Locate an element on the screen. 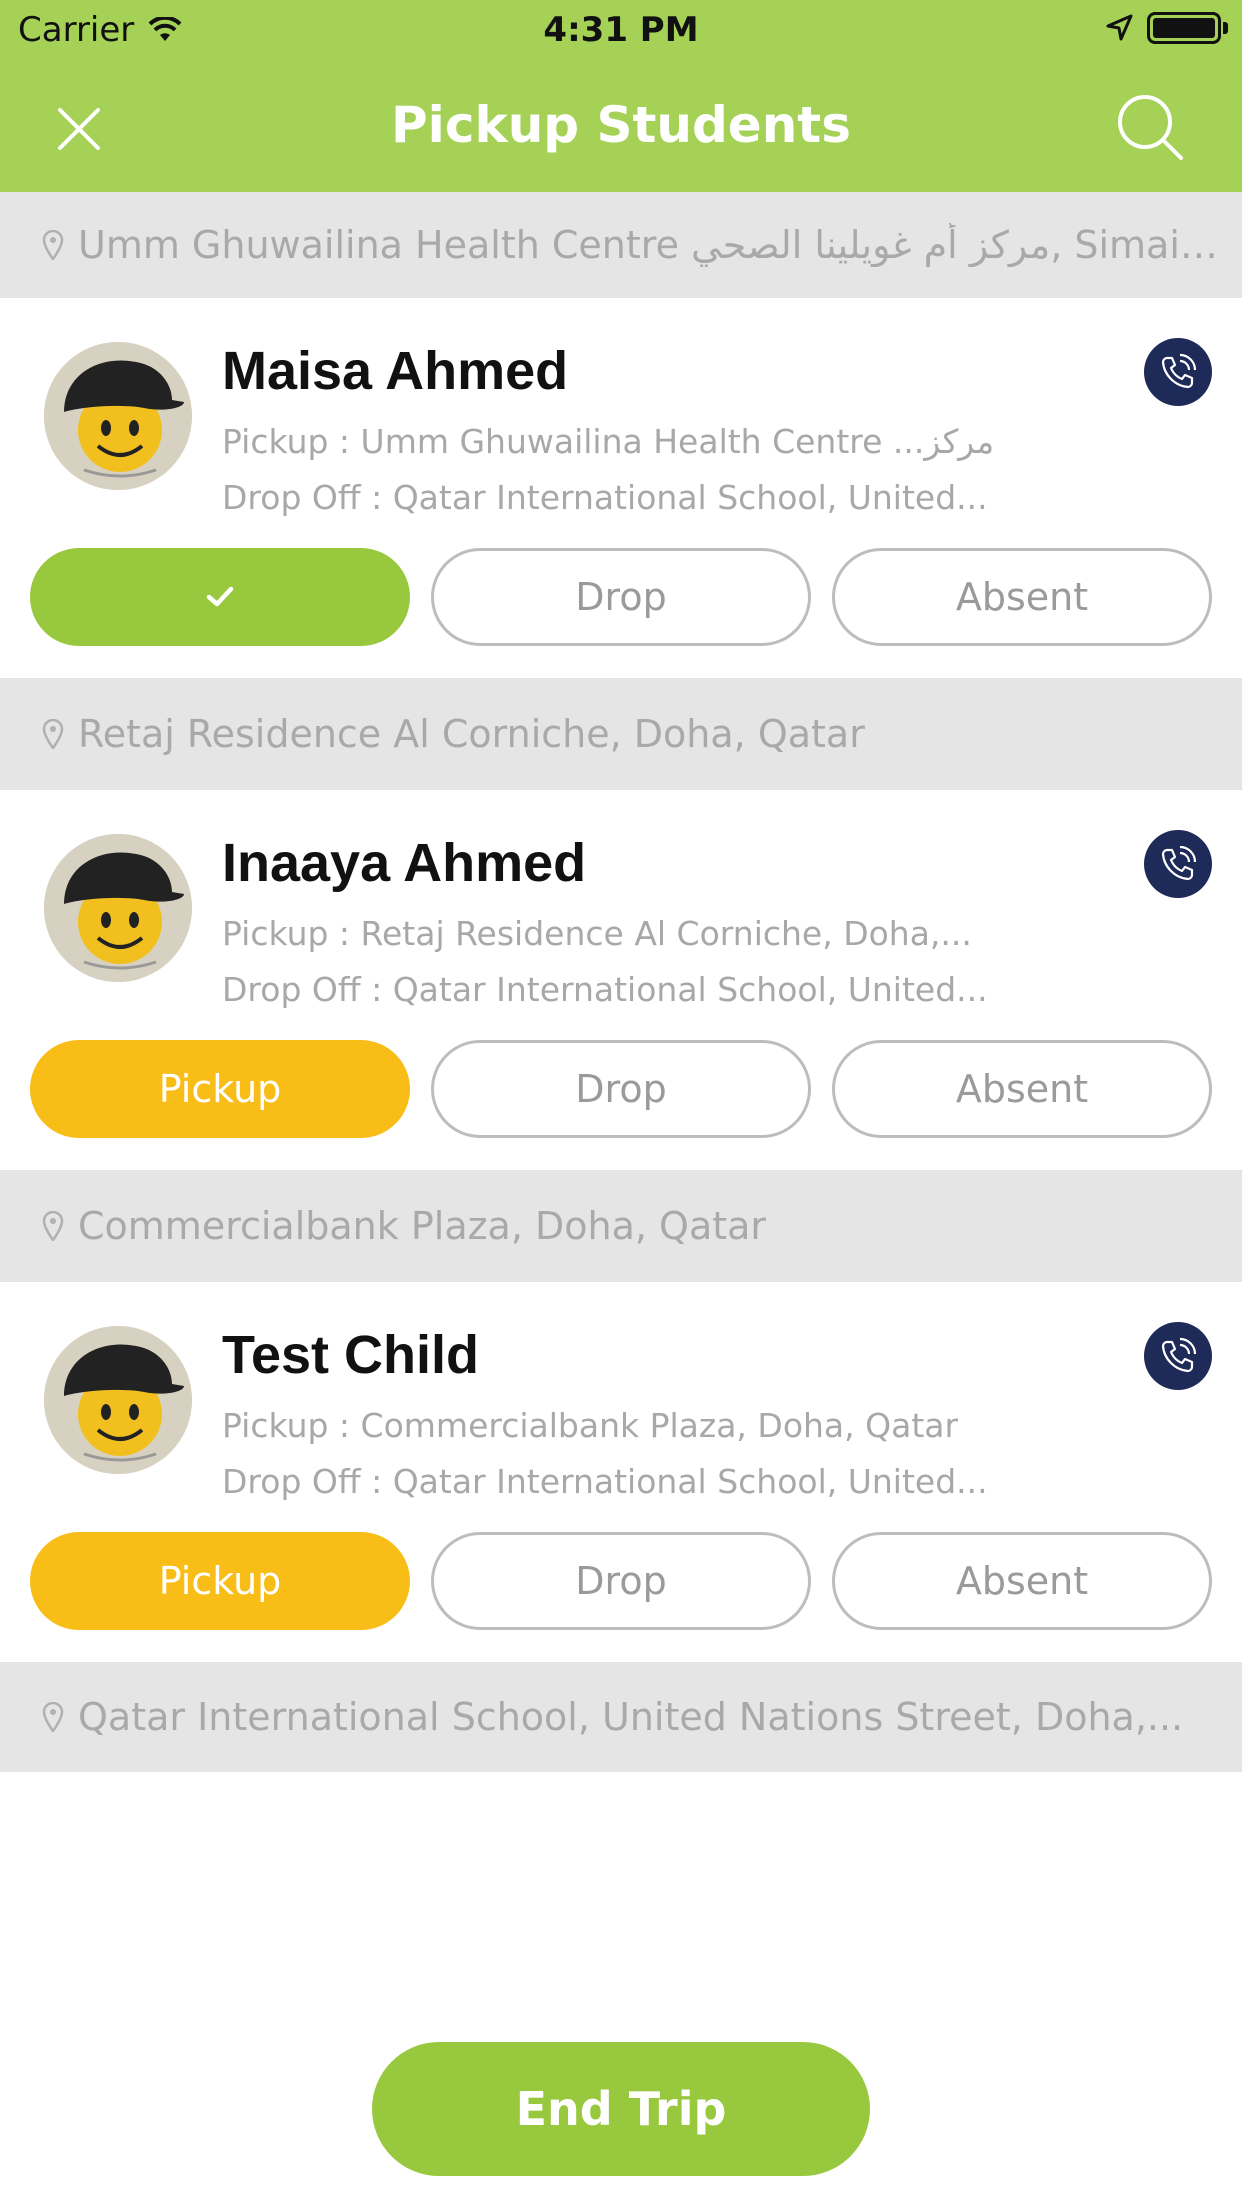  stop-address-bar: Commercialbank Plaza, Doha, Qatar is located at coordinates (621, 1226).